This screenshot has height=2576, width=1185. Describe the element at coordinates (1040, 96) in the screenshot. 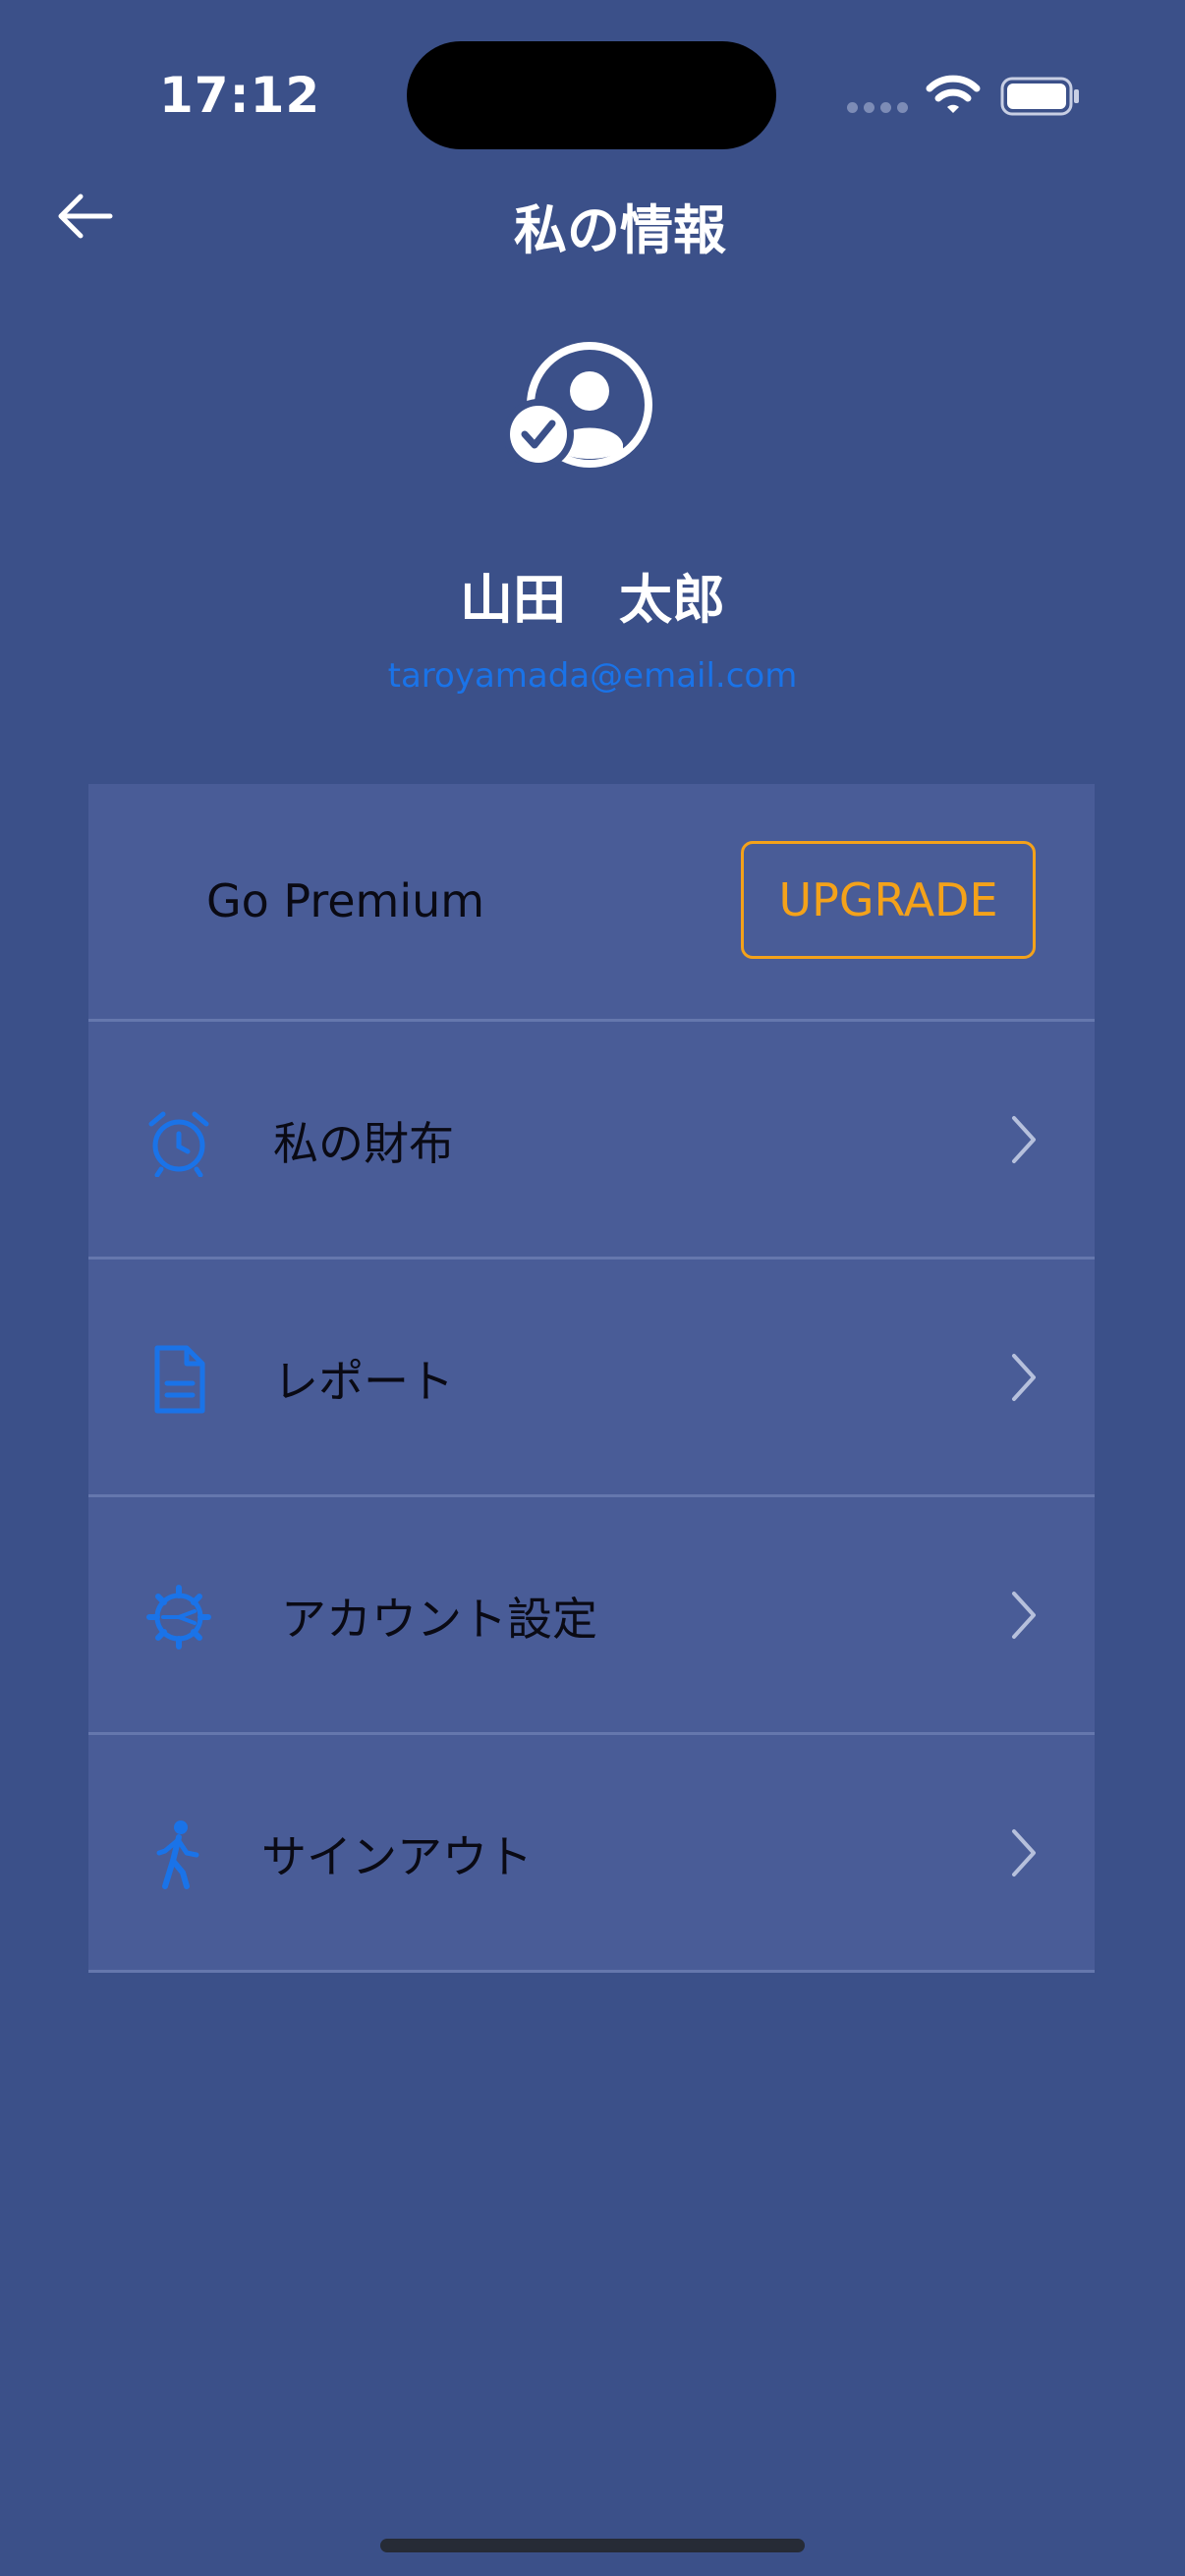

I see `battery-icon` at that location.